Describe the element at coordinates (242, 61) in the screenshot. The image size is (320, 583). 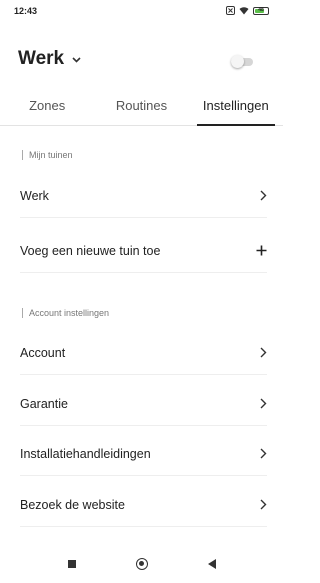
I see `garden-toggle` at that location.